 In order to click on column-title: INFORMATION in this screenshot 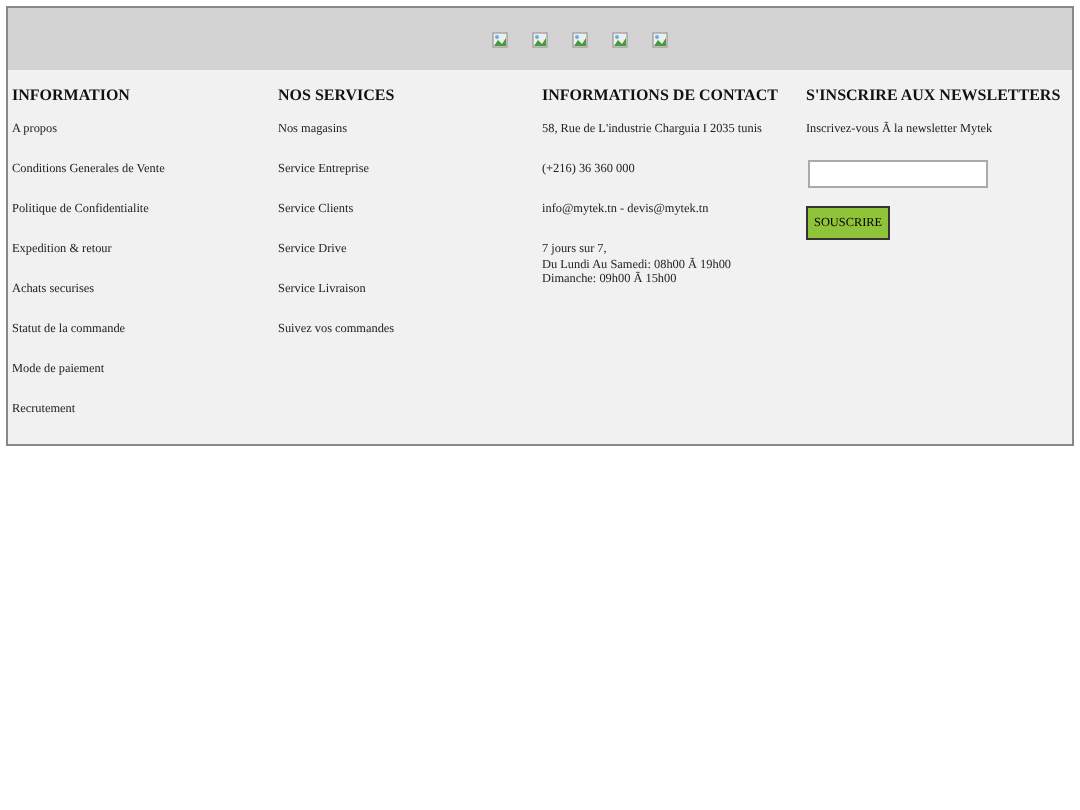, I will do `click(71, 95)`.